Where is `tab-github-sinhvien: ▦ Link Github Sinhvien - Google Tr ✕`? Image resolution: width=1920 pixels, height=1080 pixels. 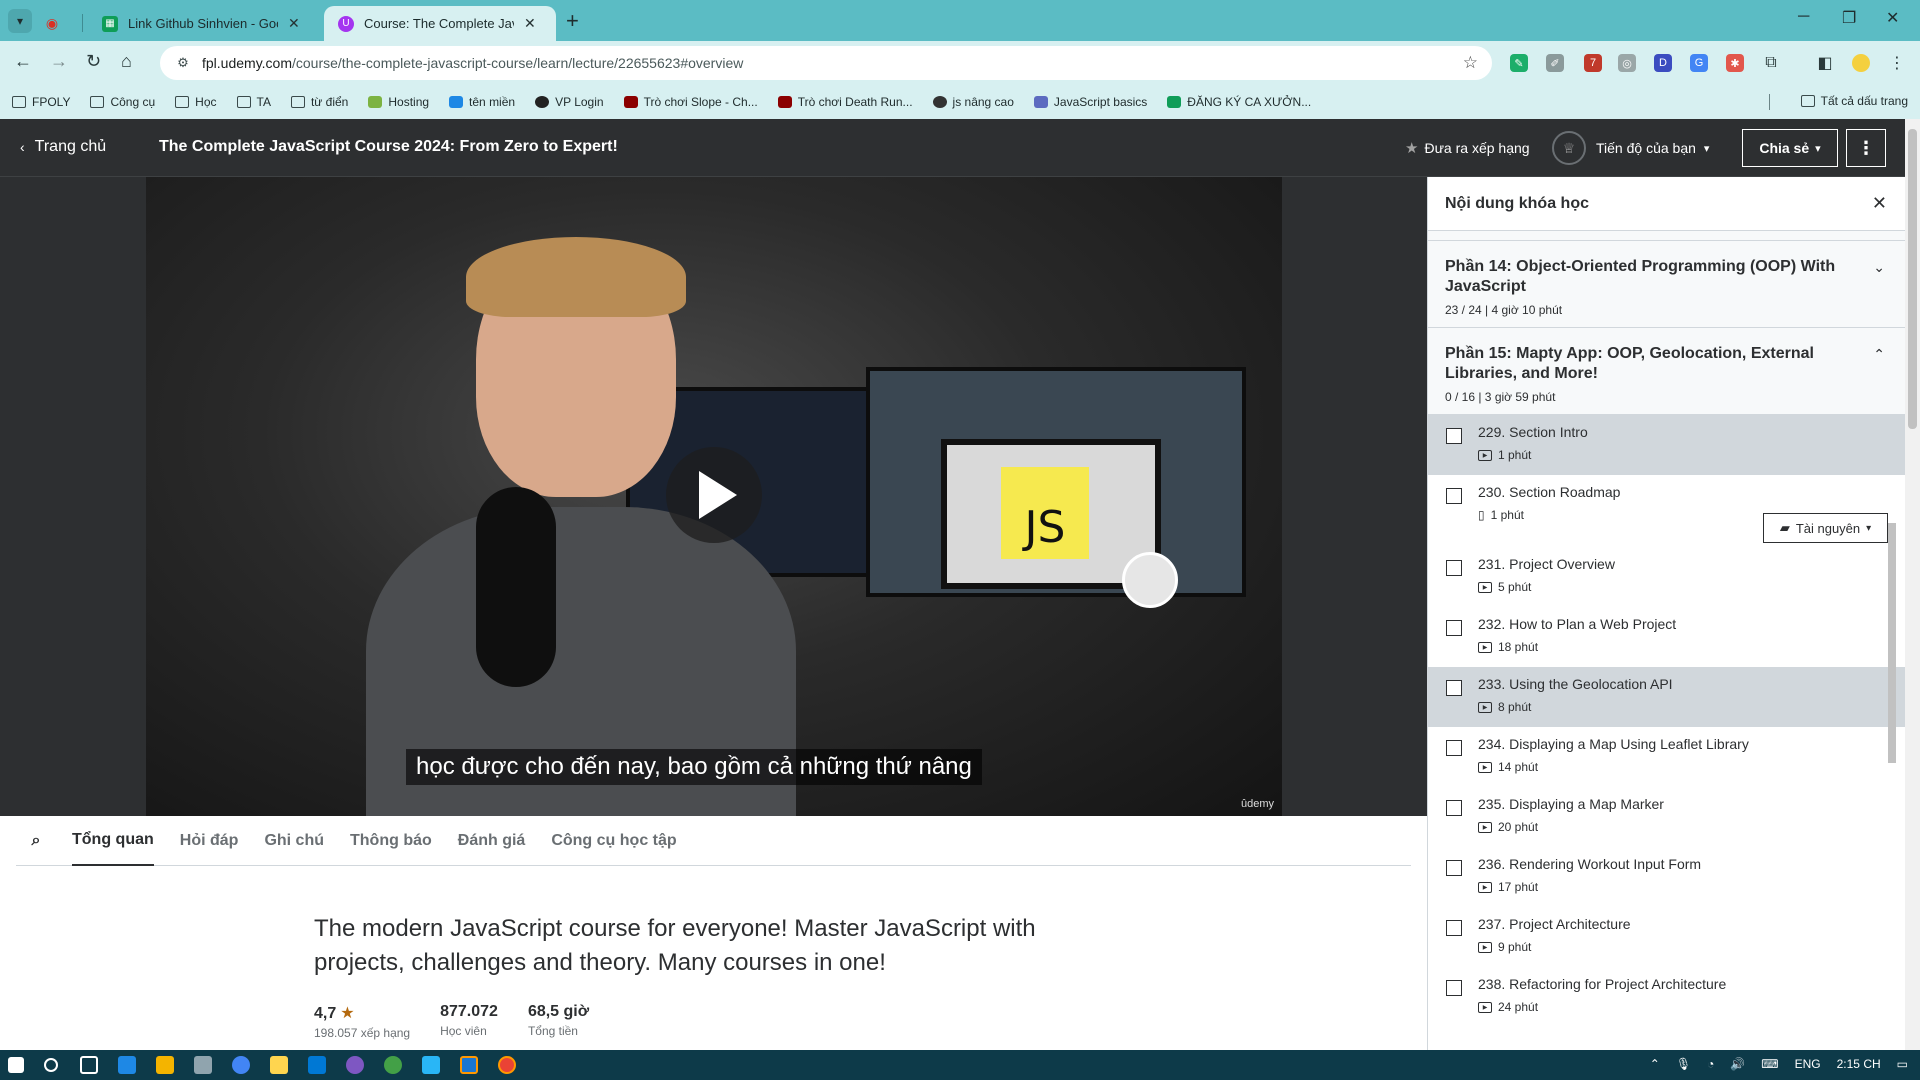
tab-github-sinhvien: ▦ Link Github Sinhvien - Google Tr ✕ is located at coordinates (204, 23).